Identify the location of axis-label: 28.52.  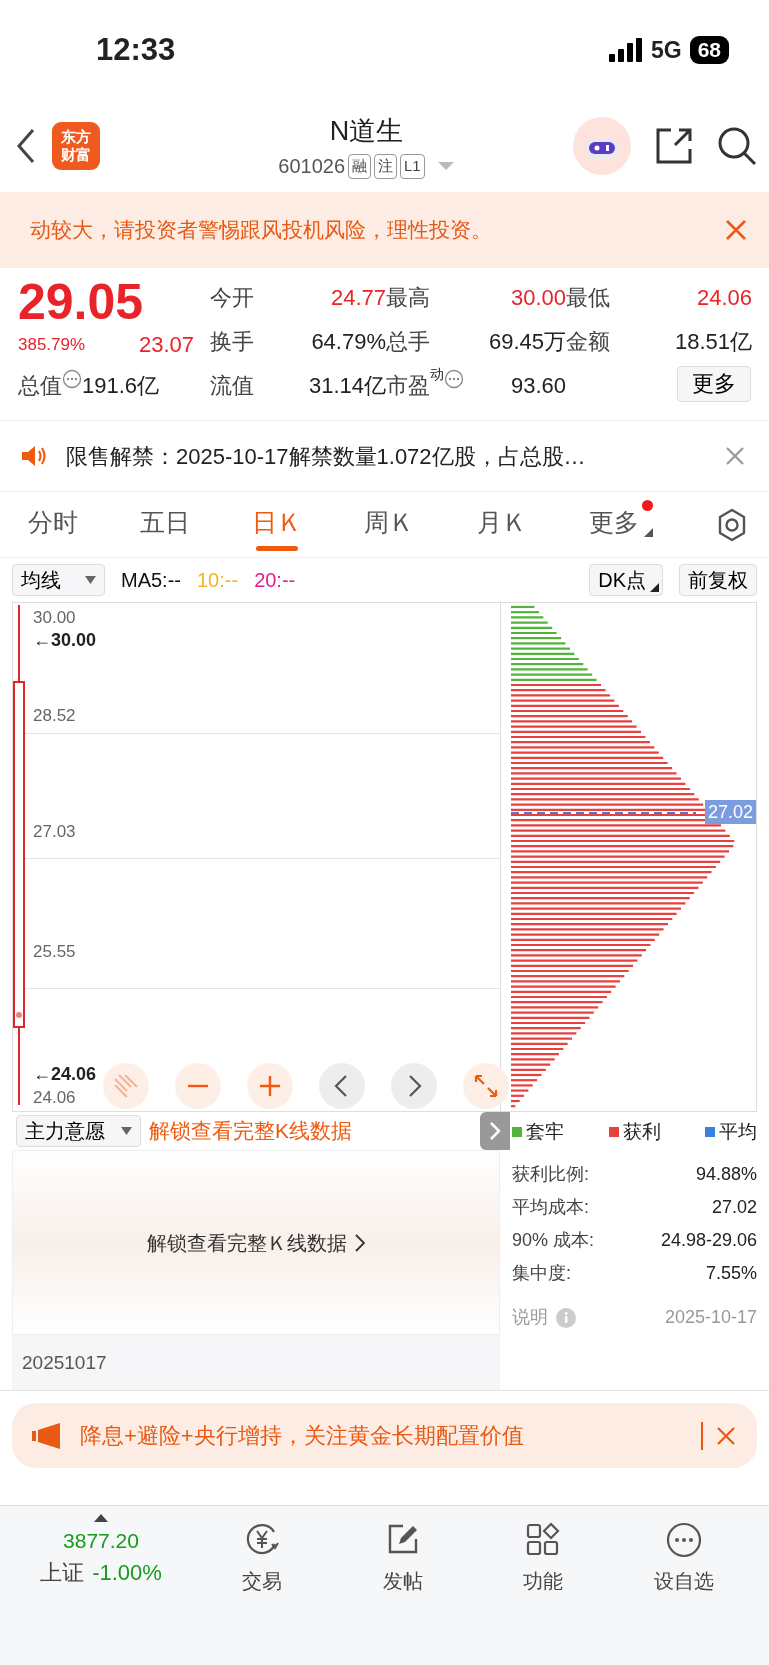
(54, 716).